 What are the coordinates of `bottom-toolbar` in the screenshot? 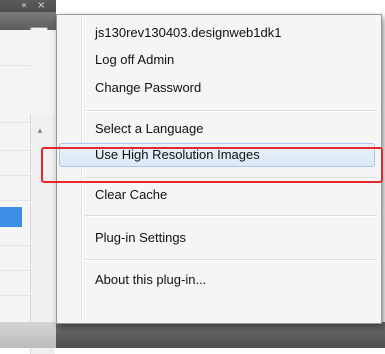 It's located at (192, 335).